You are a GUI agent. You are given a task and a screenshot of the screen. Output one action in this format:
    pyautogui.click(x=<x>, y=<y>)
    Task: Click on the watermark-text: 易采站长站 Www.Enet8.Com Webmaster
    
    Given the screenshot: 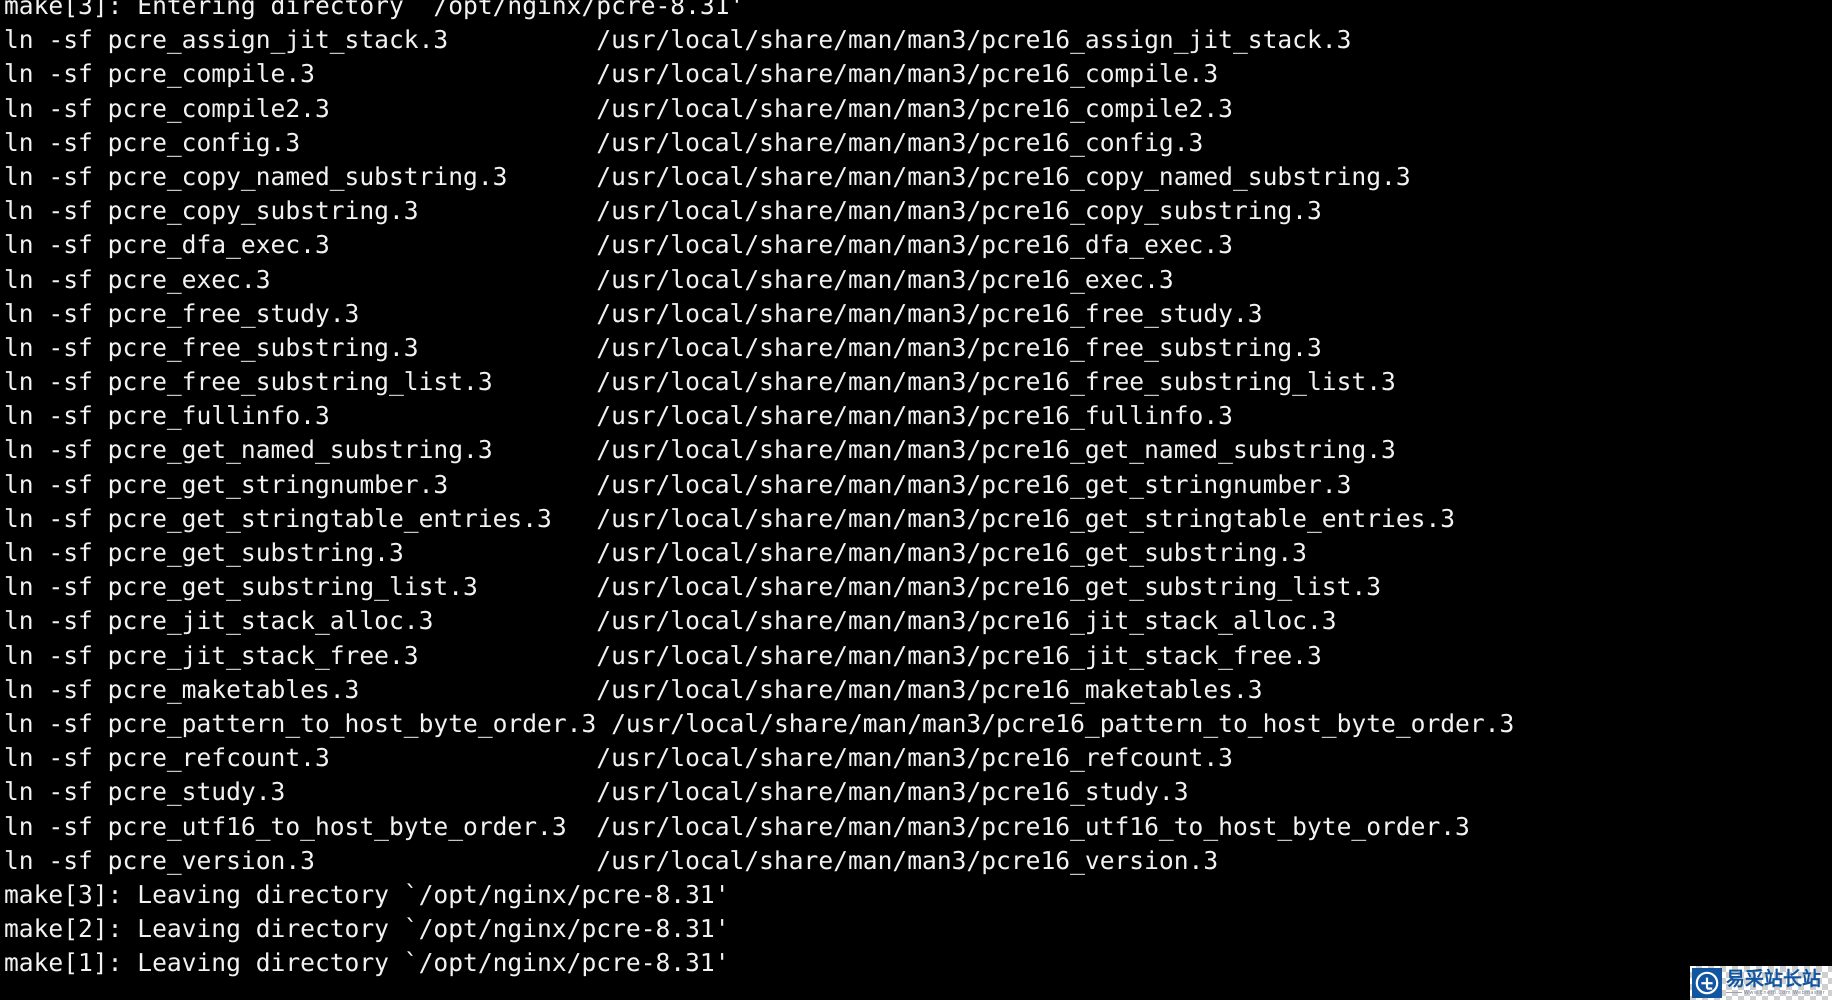 What is the action you would take?
    pyautogui.click(x=1775, y=983)
    